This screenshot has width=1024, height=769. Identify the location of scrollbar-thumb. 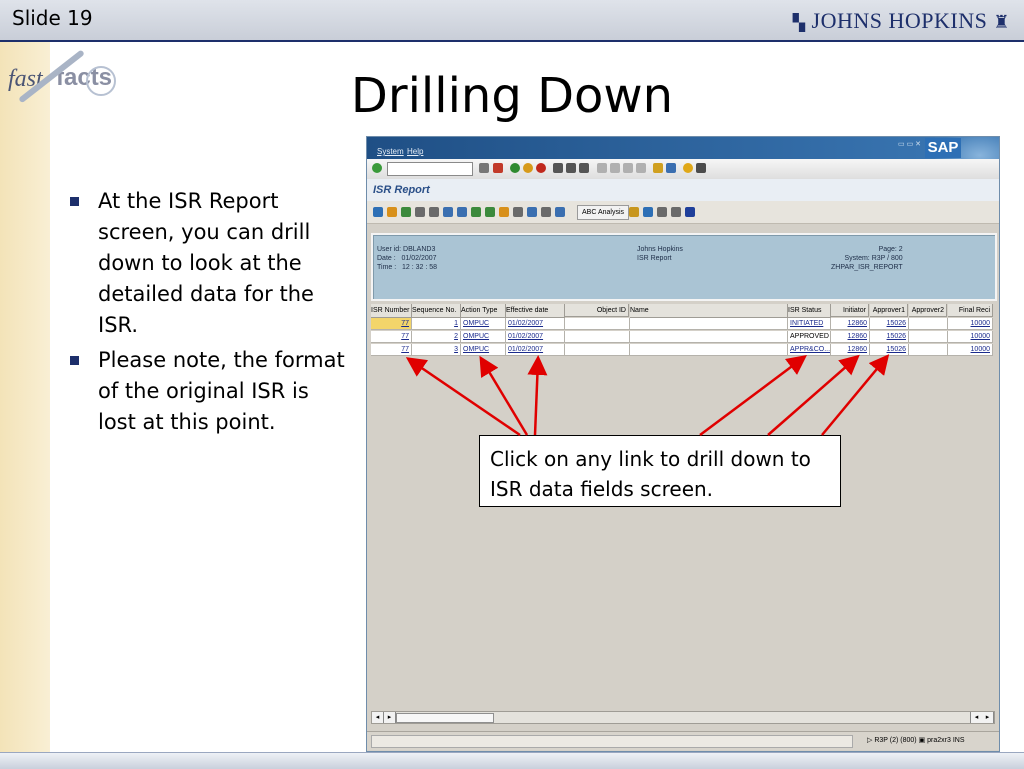
(445, 718).